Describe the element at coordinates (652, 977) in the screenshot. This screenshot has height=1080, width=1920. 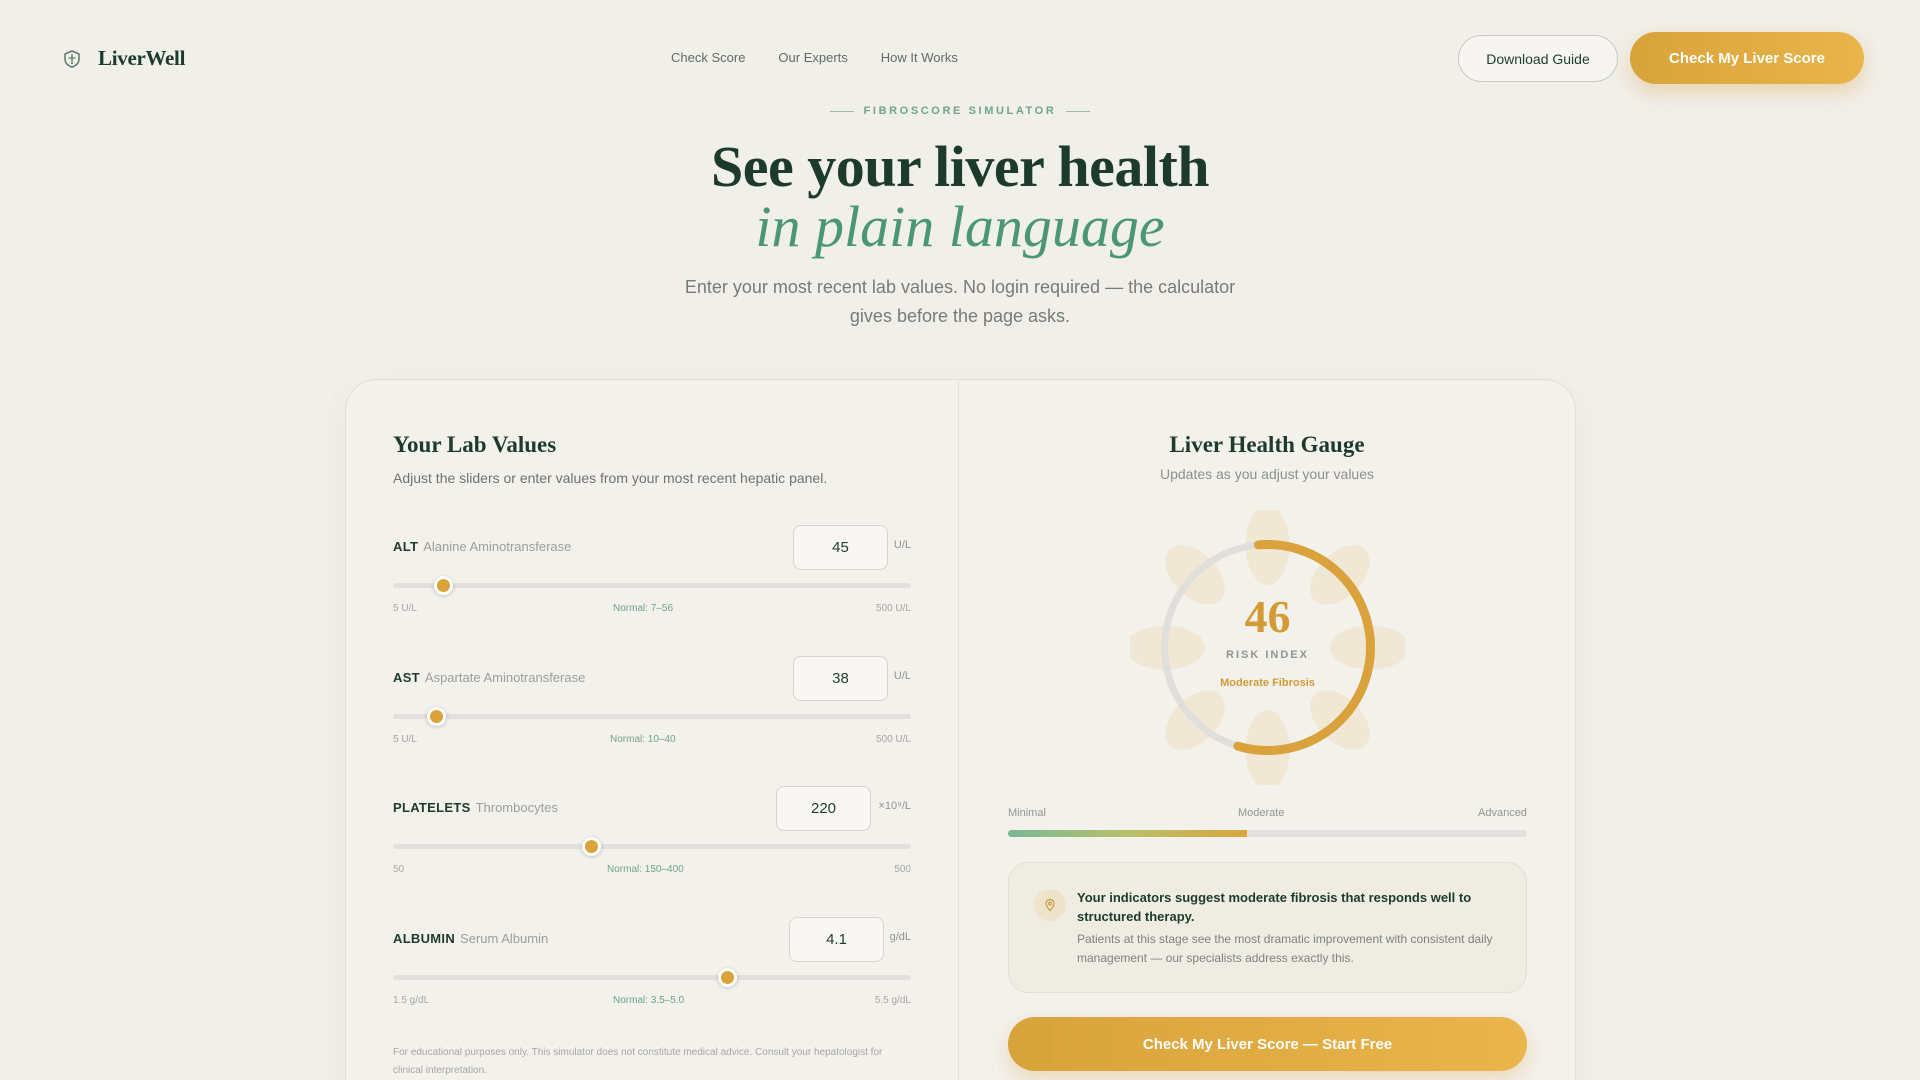
I see `albumin-slider-track` at that location.